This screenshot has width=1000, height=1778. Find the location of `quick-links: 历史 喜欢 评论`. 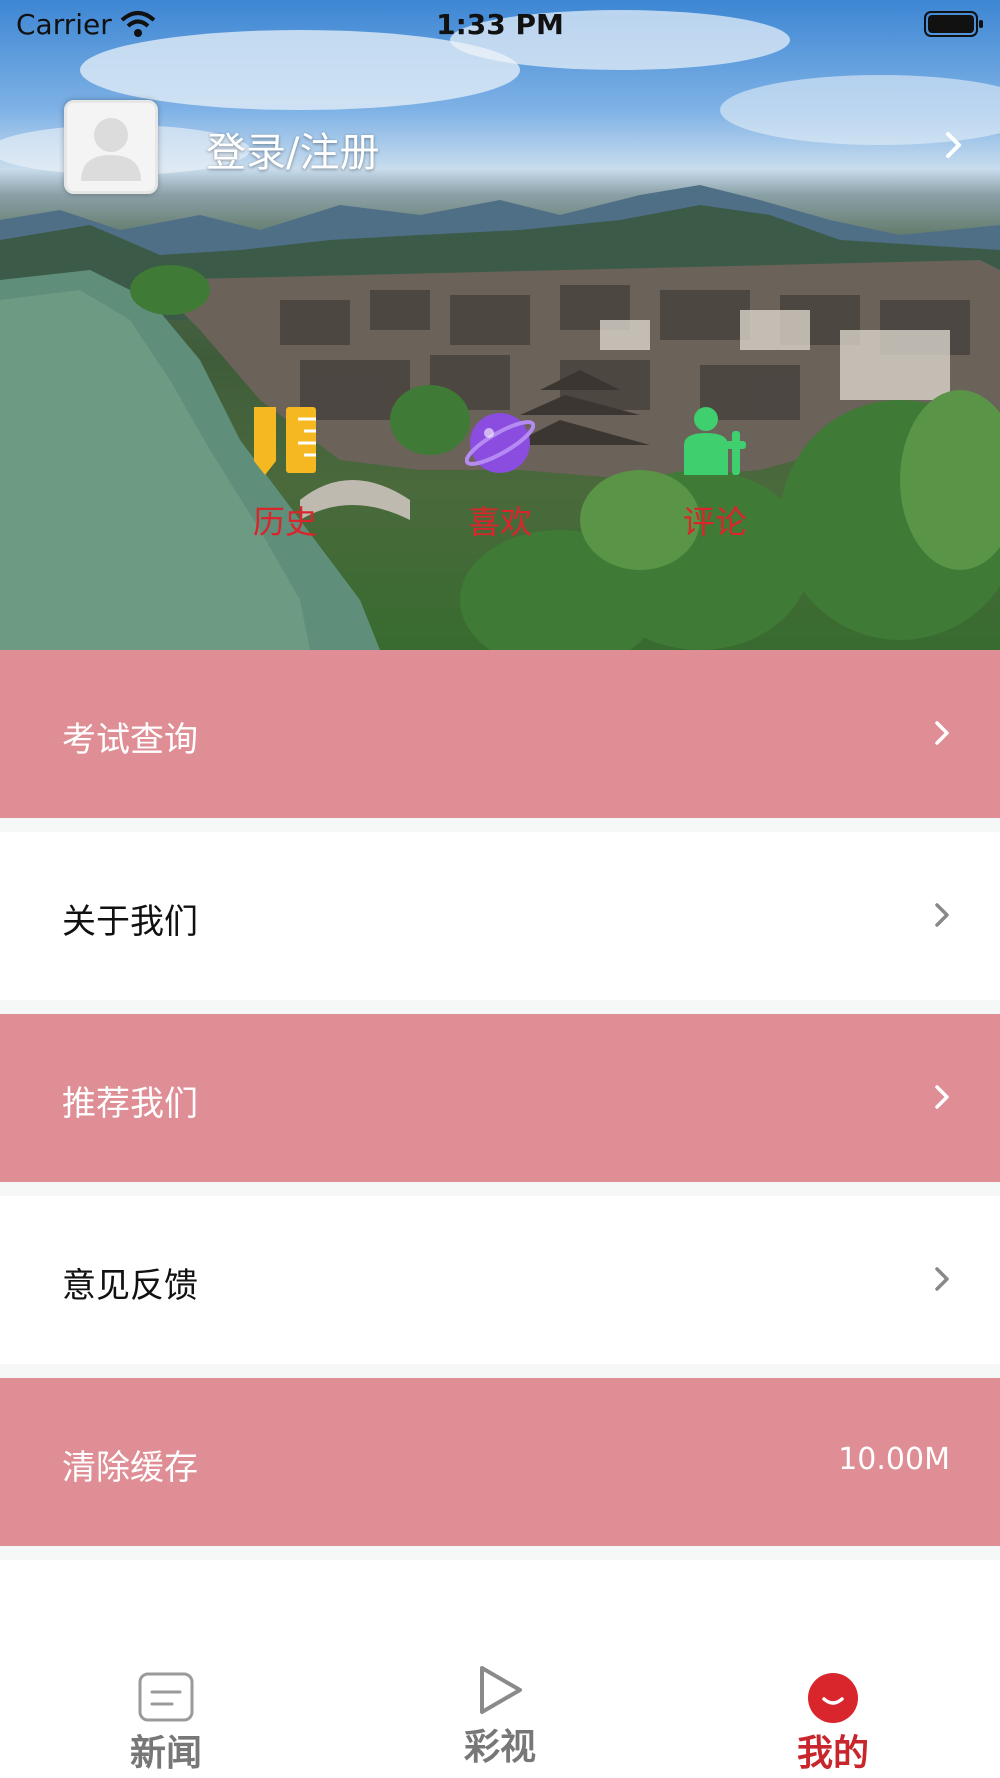

quick-links: 历史 喜欢 评论 is located at coordinates (500, 473).